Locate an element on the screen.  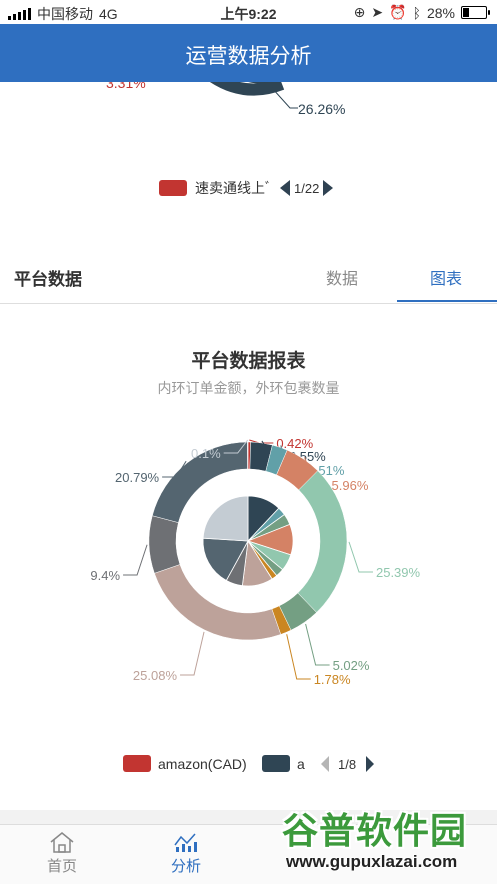
previous-legend: 速卖通线上ﾞ 1/22 is located at coordinates (246, 188).